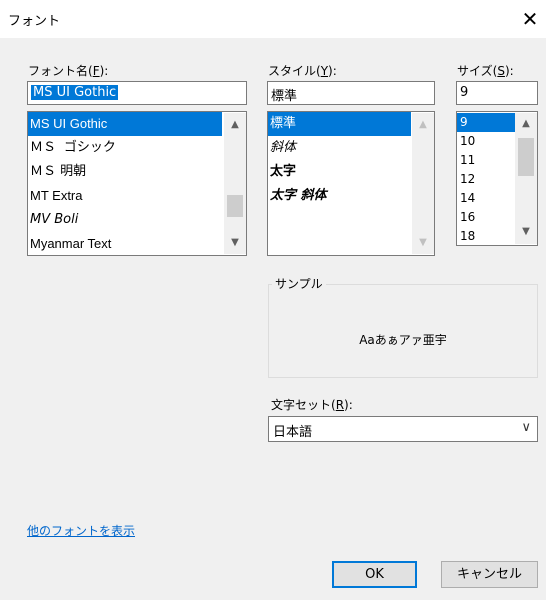  I want to click on style-value: 標準, so click(284, 96).